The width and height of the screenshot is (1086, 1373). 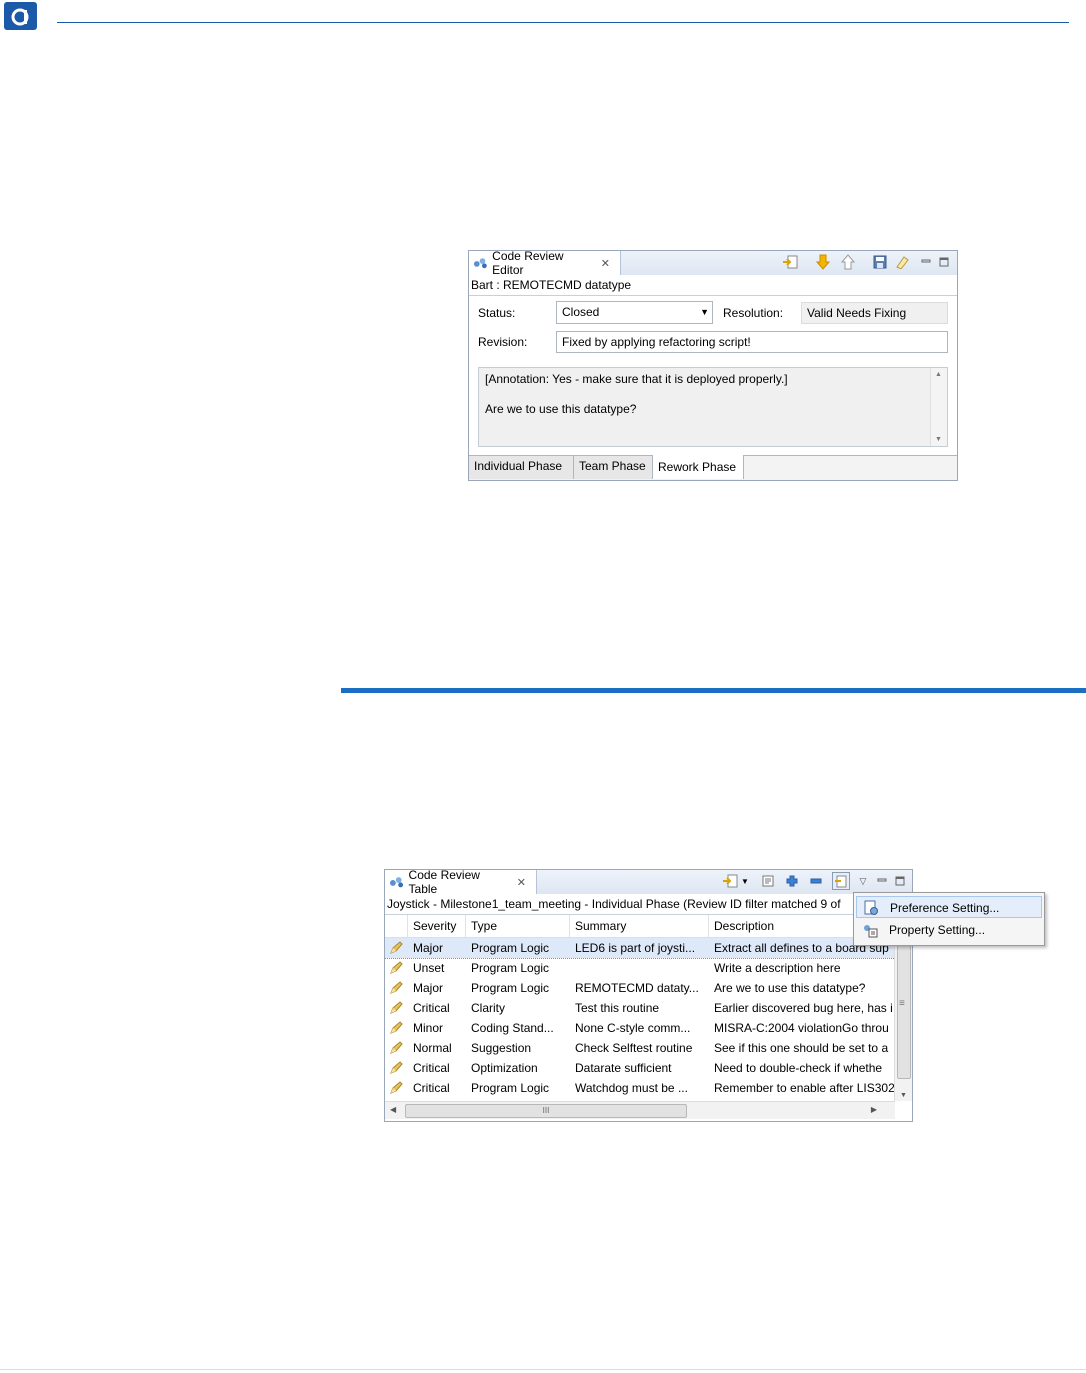 What do you see at coordinates (623, 1068) in the screenshot?
I see `table-cell: Datarate sufficient` at bounding box center [623, 1068].